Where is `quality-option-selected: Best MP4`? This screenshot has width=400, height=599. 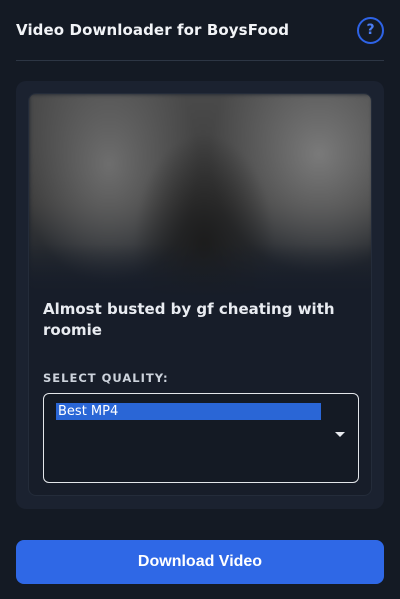 quality-option-selected: Best MP4 is located at coordinates (188, 411).